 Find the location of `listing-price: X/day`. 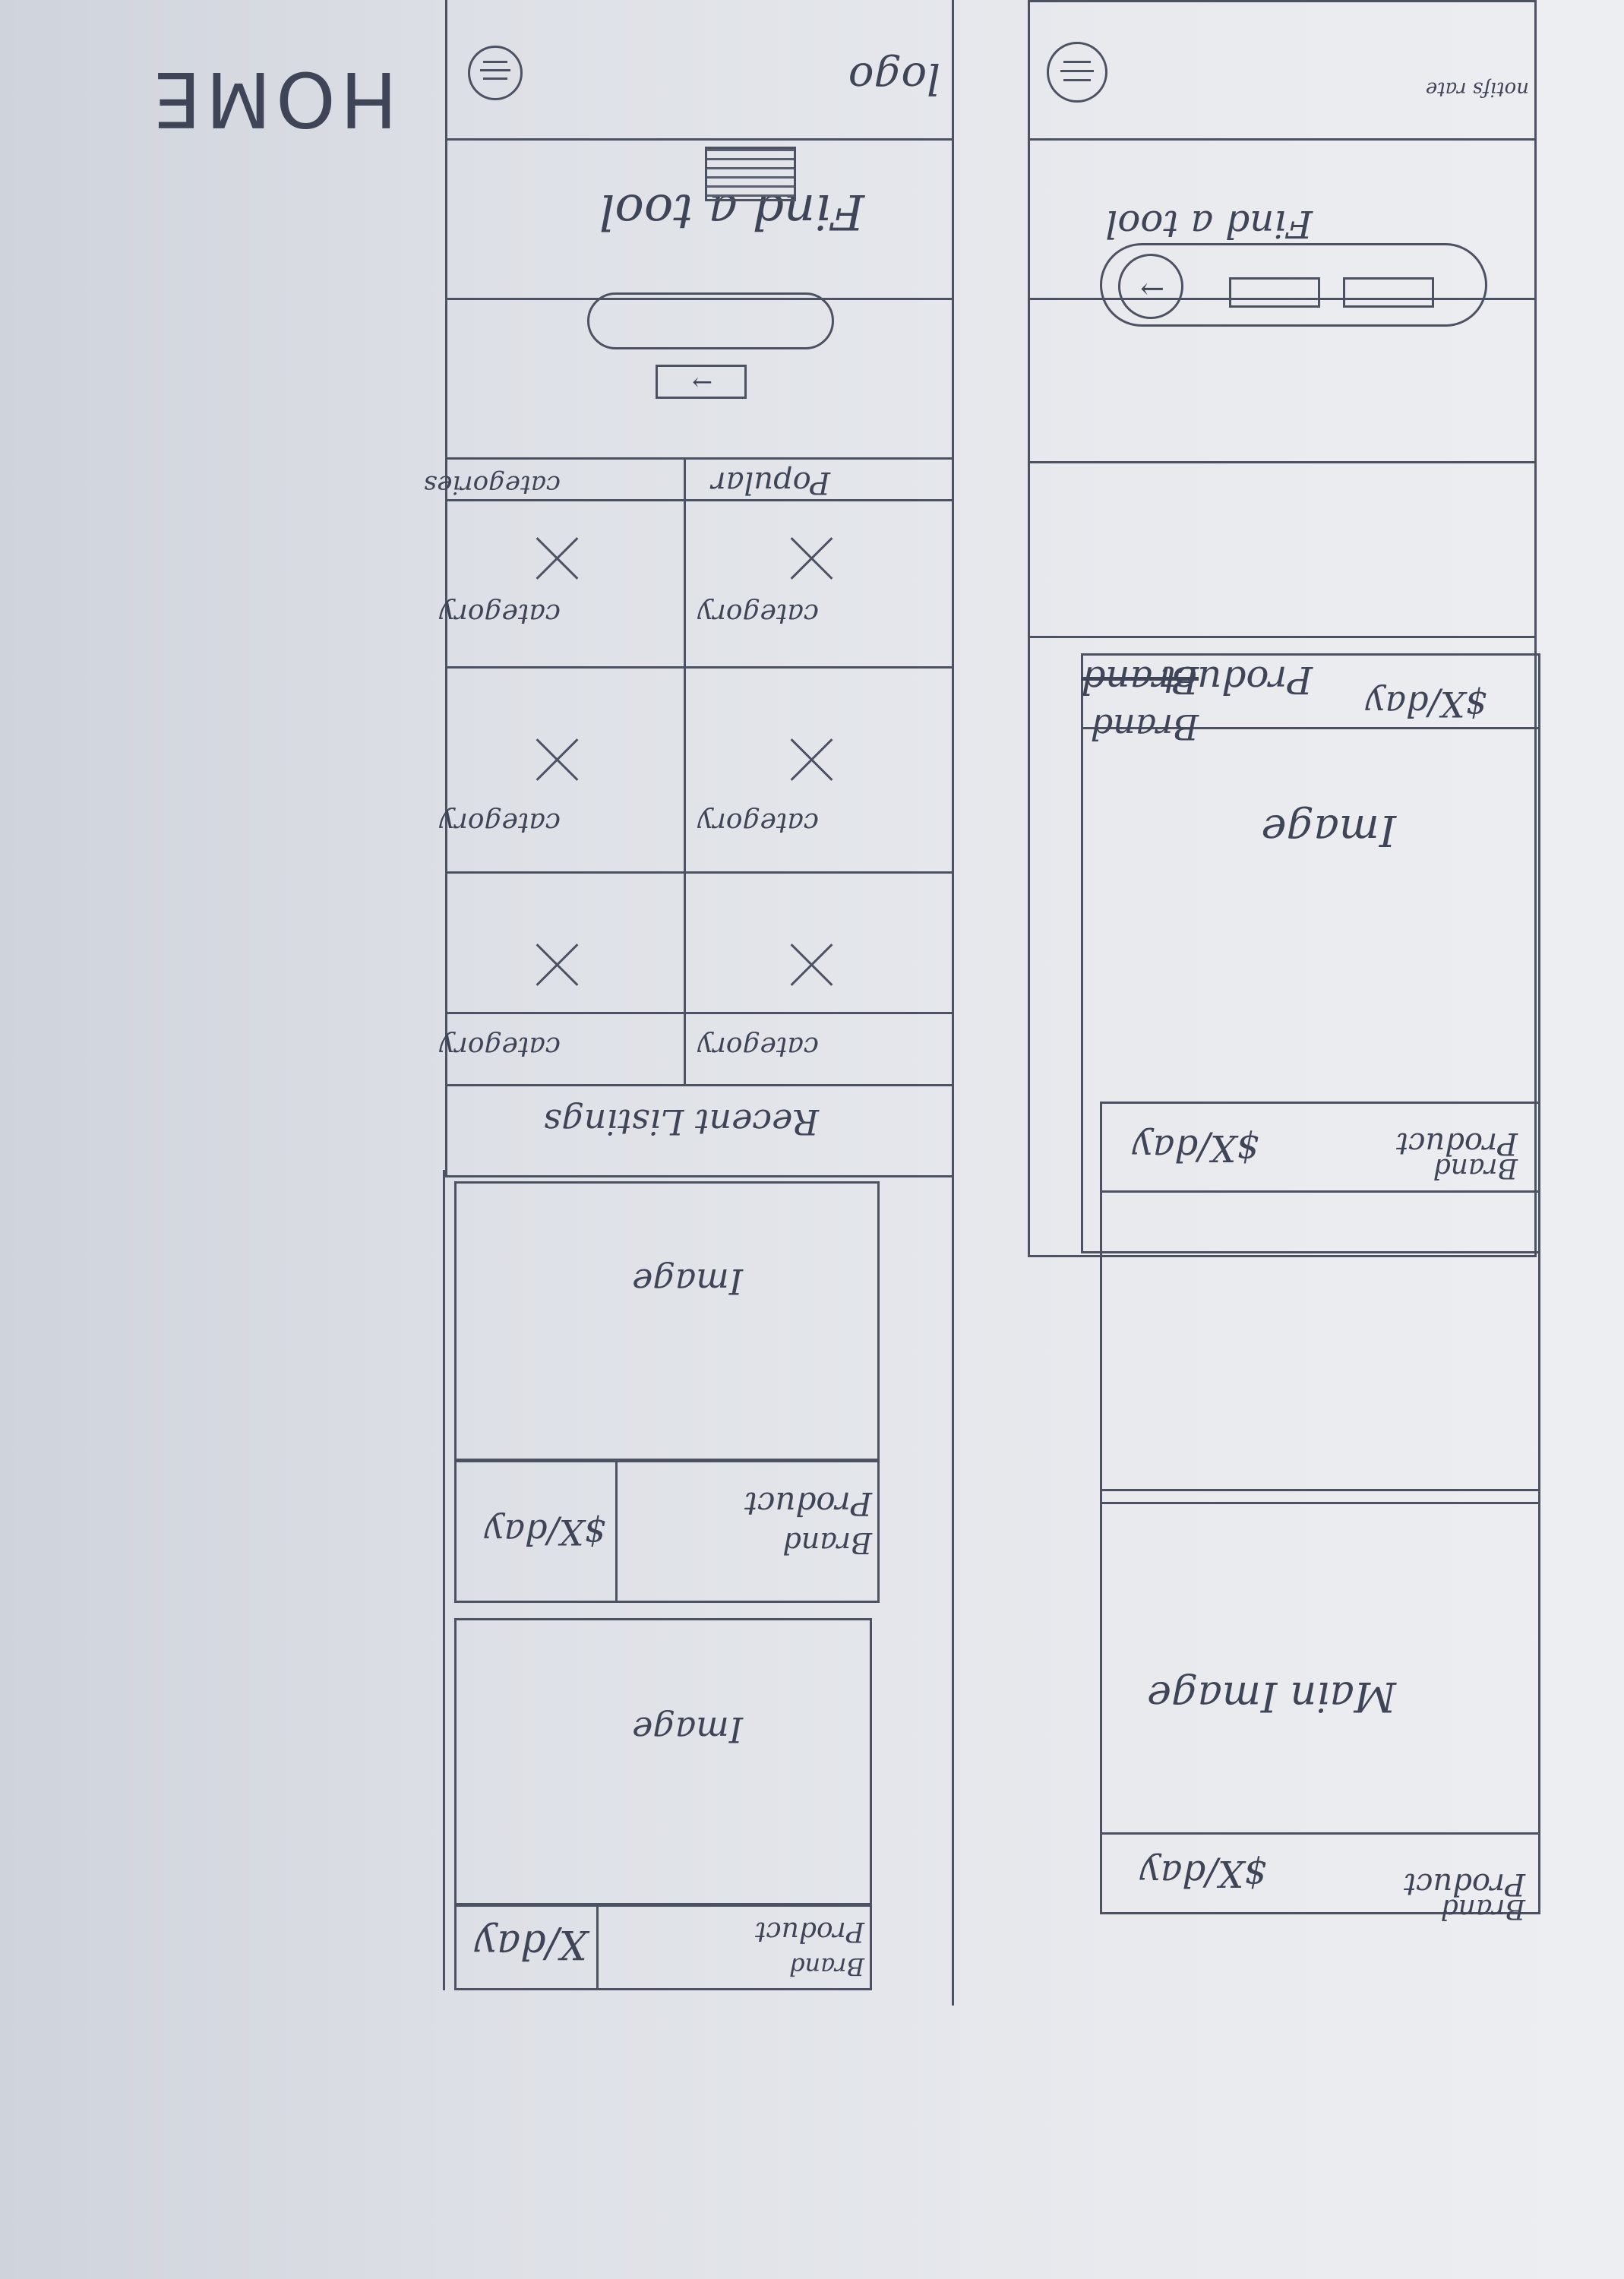

listing-price: X/day is located at coordinates (531, 1944).